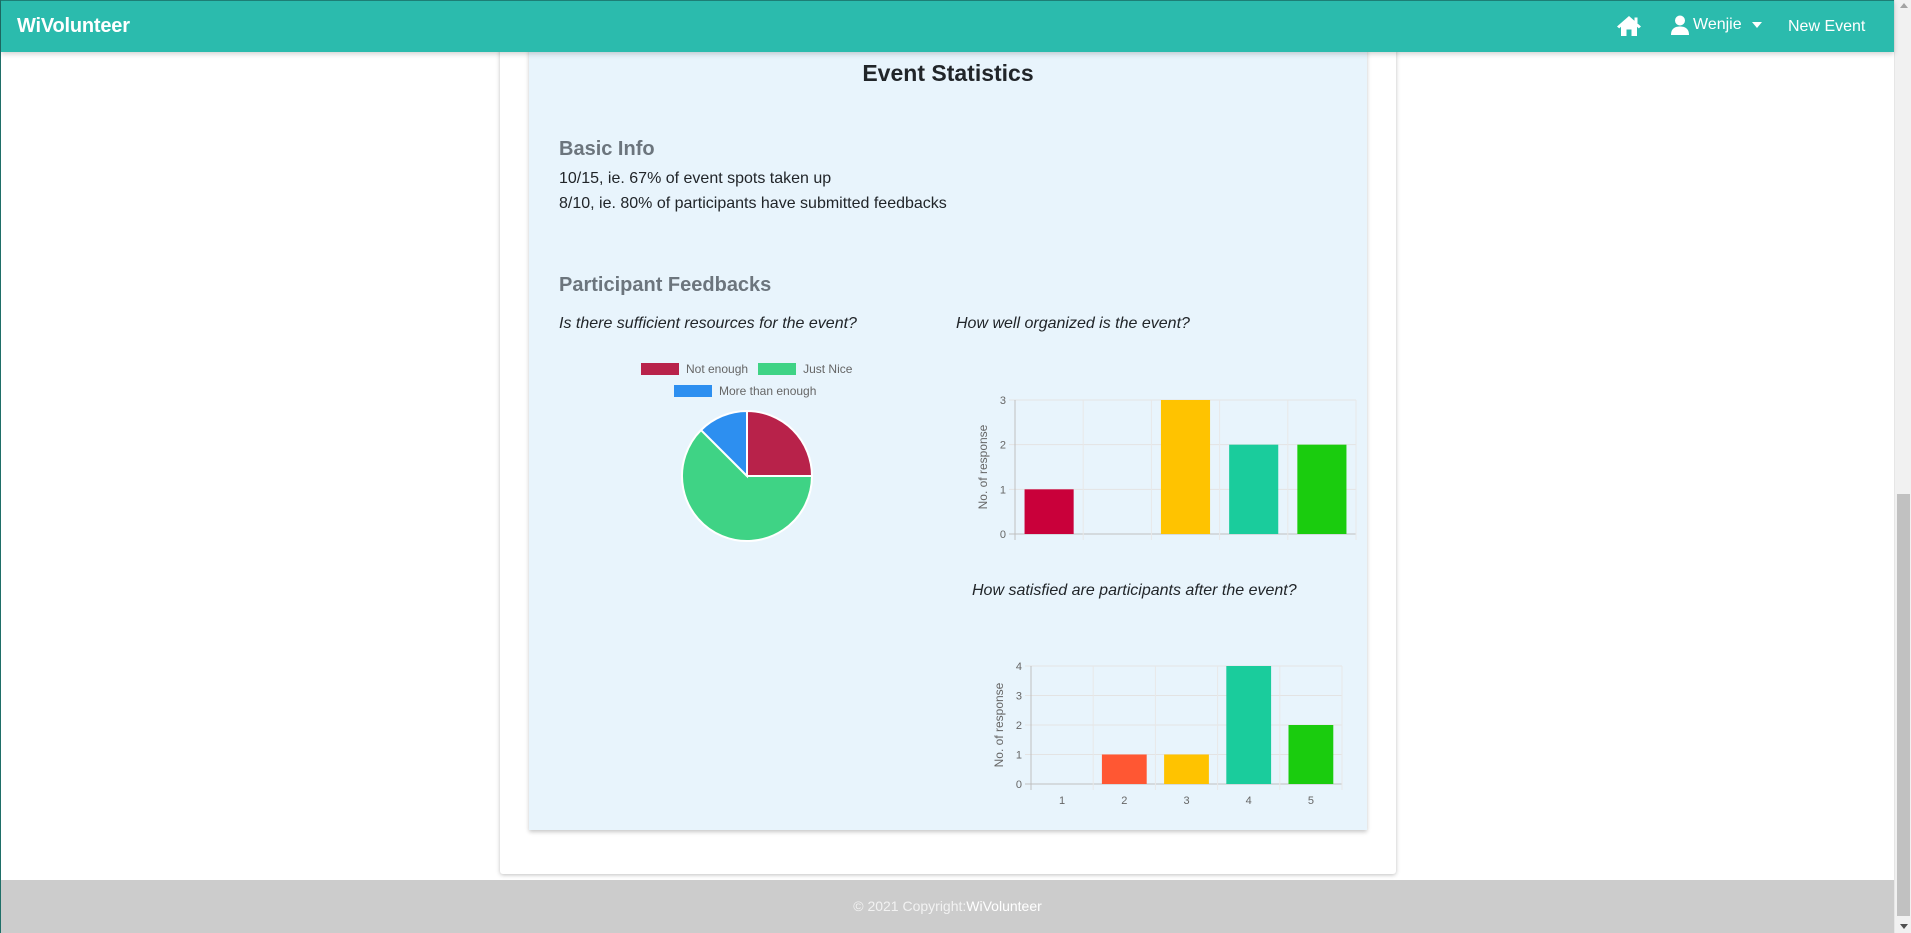  I want to click on legend-label: More than enough, so click(768, 391).